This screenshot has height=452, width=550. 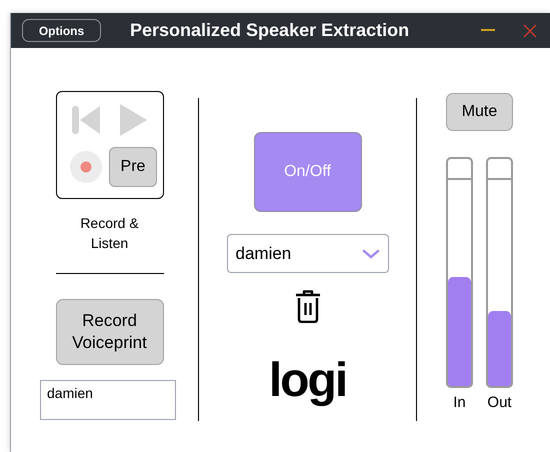 What do you see at coordinates (108, 400) in the screenshot?
I see `voiceprint-name-field: damien` at bounding box center [108, 400].